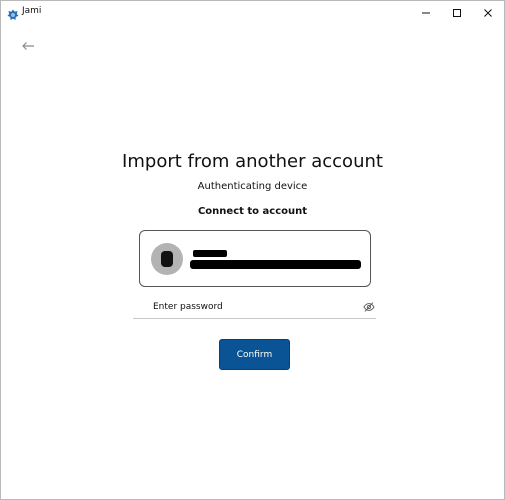  What do you see at coordinates (255, 258) in the screenshot?
I see `account-card` at bounding box center [255, 258].